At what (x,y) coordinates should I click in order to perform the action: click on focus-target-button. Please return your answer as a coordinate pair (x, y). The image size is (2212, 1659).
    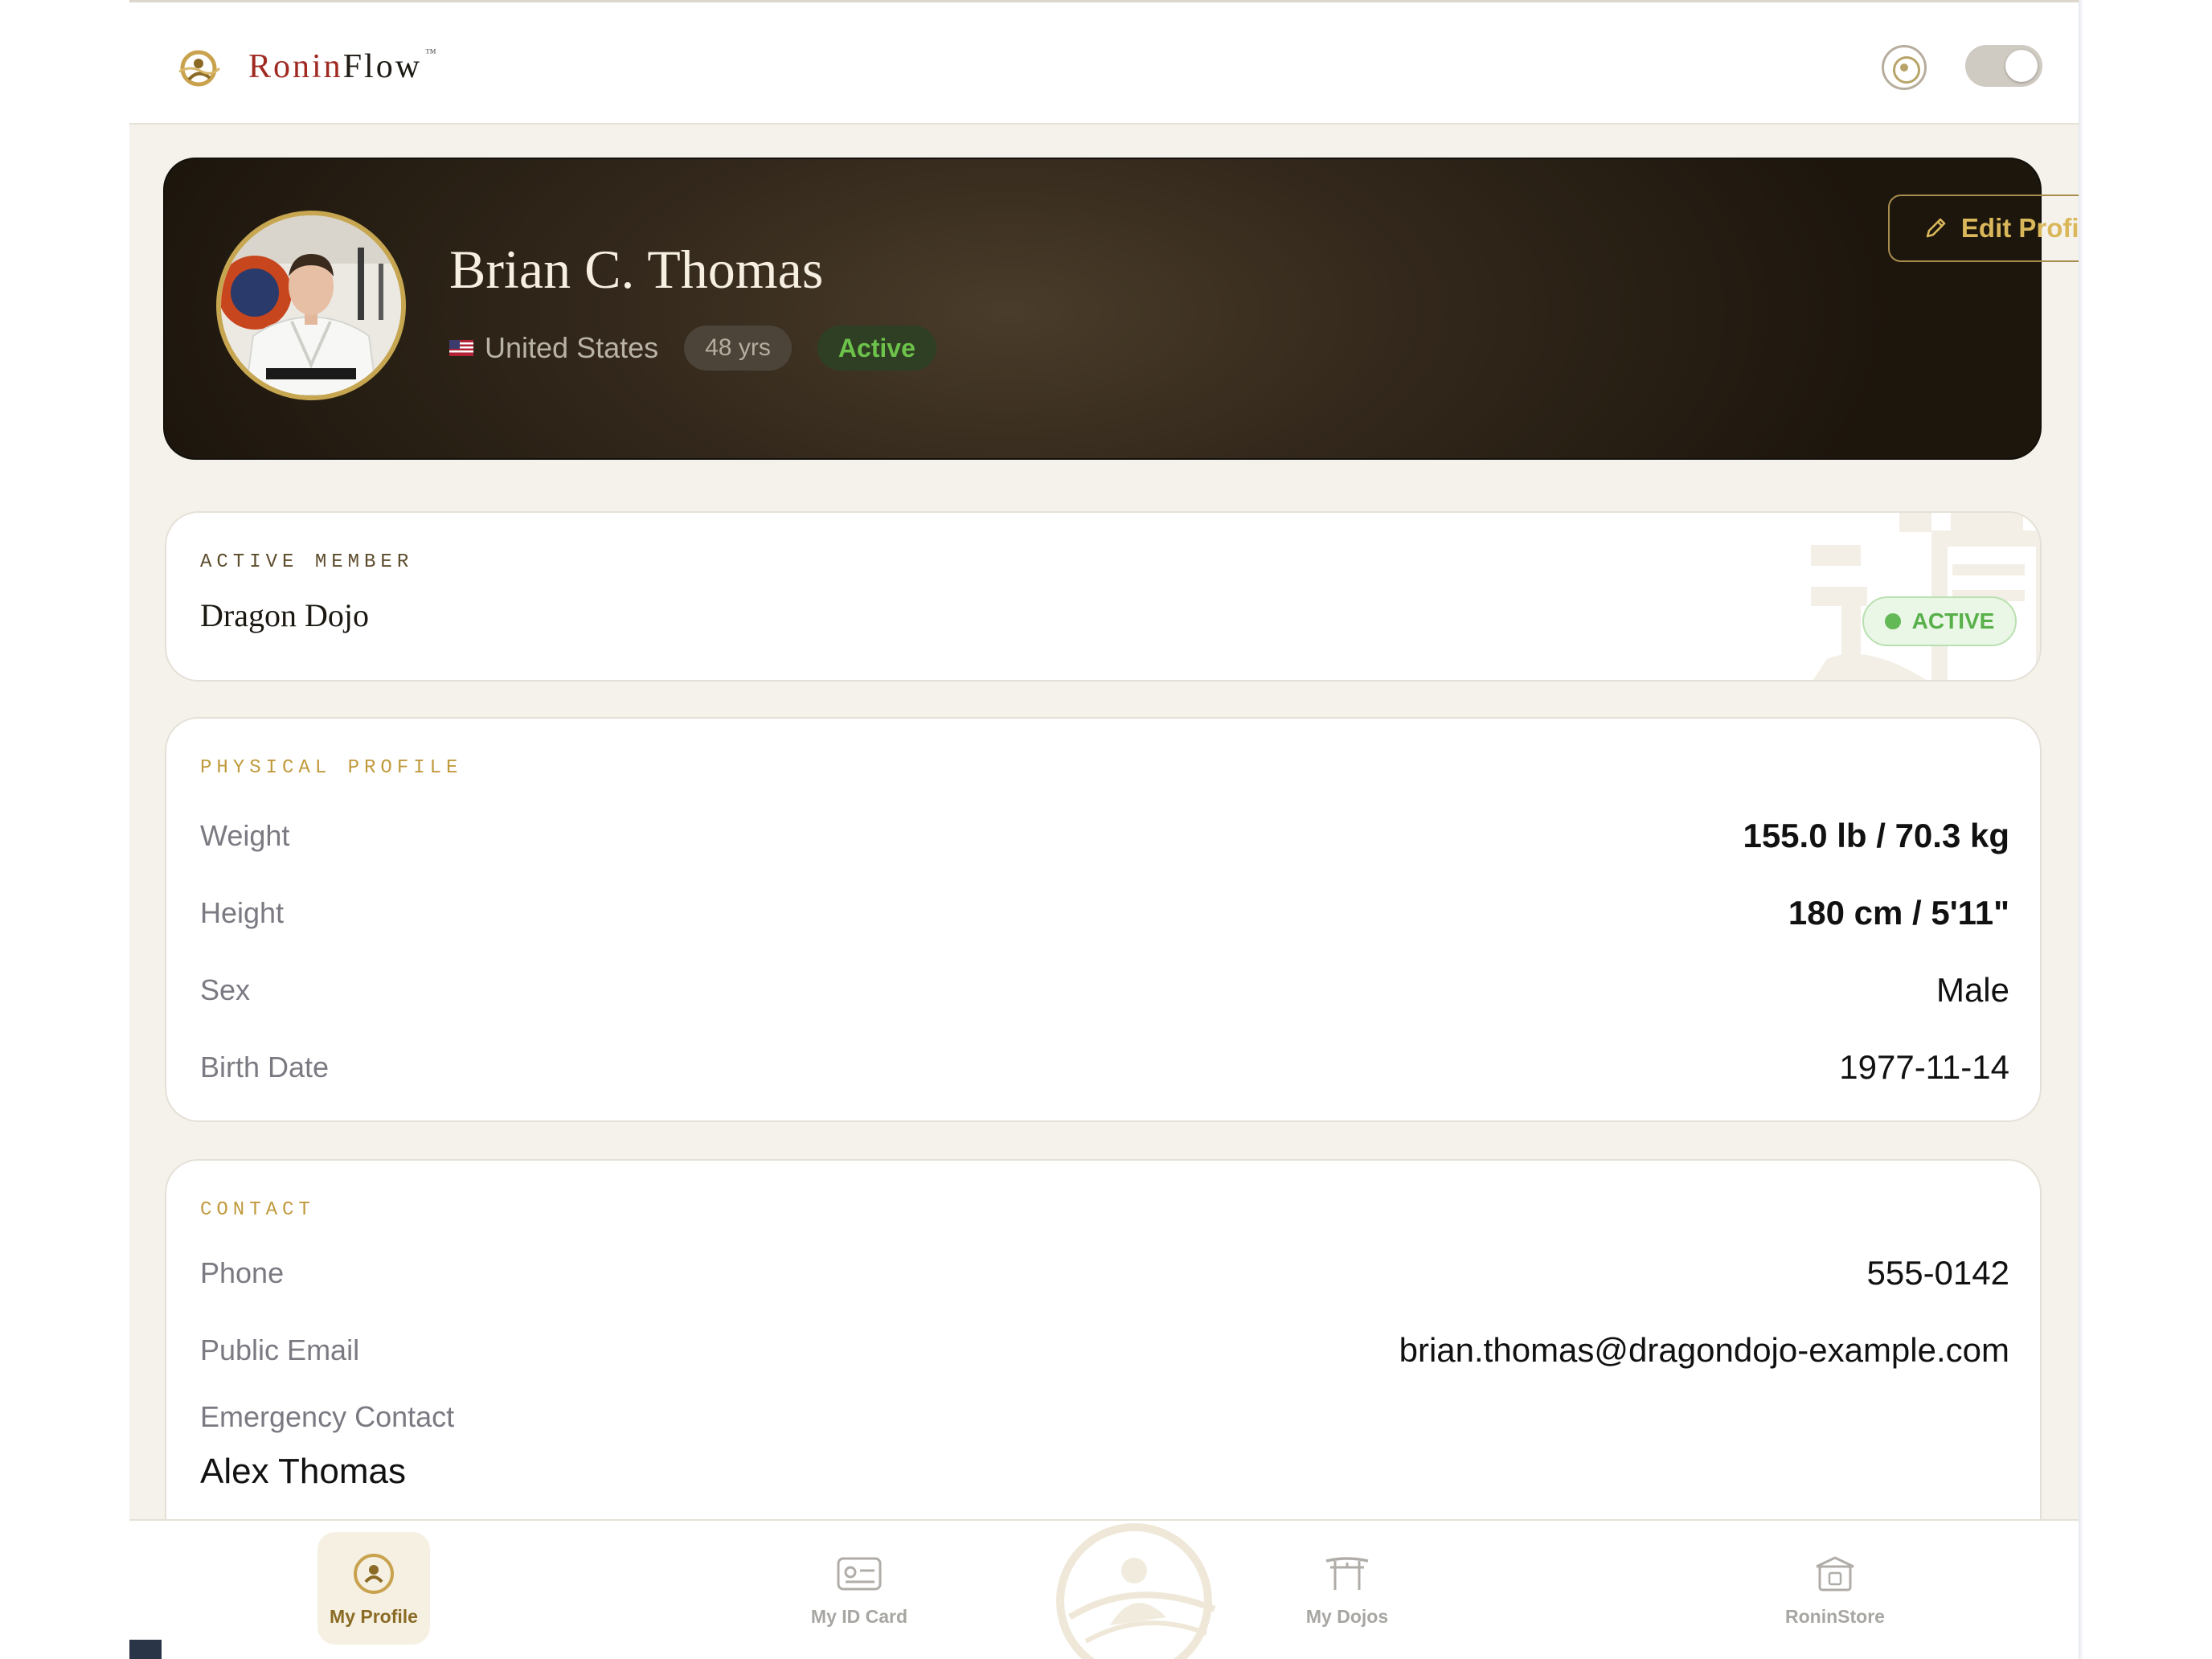
    Looking at the image, I should click on (1904, 67).